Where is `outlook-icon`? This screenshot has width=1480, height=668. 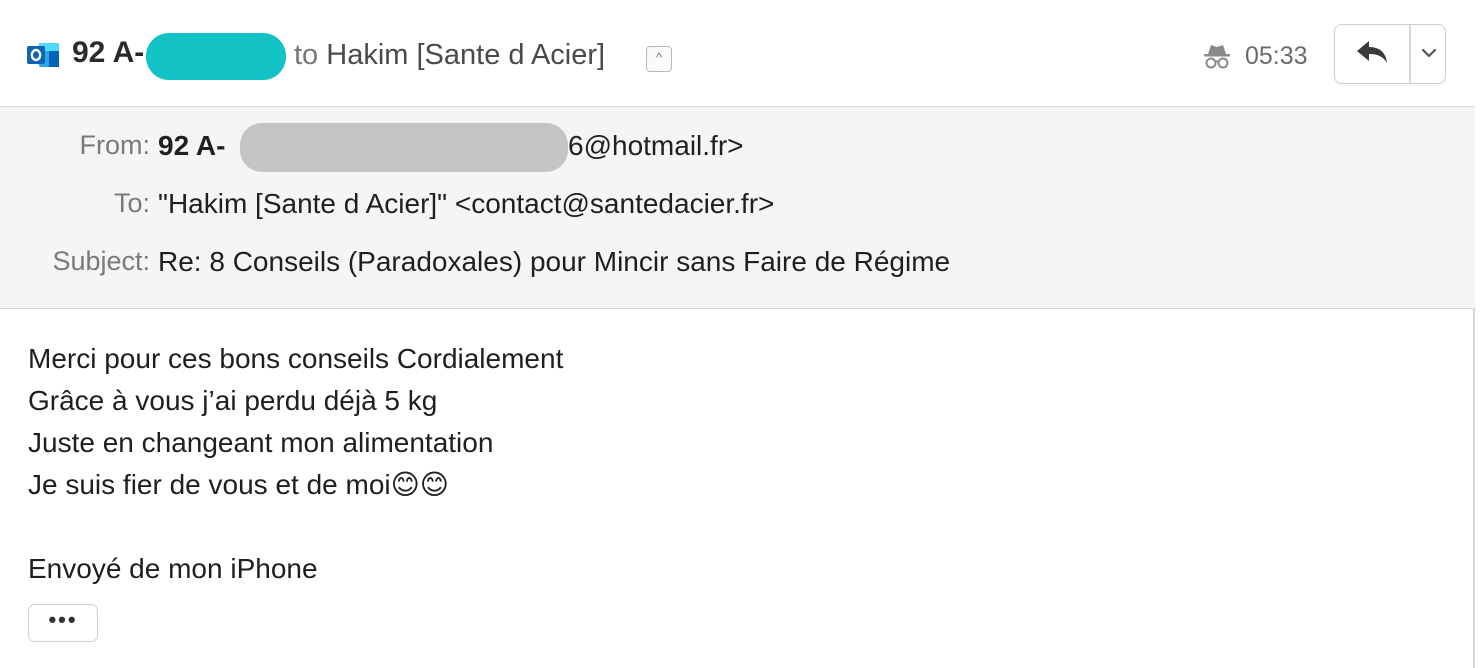 outlook-icon is located at coordinates (44, 55).